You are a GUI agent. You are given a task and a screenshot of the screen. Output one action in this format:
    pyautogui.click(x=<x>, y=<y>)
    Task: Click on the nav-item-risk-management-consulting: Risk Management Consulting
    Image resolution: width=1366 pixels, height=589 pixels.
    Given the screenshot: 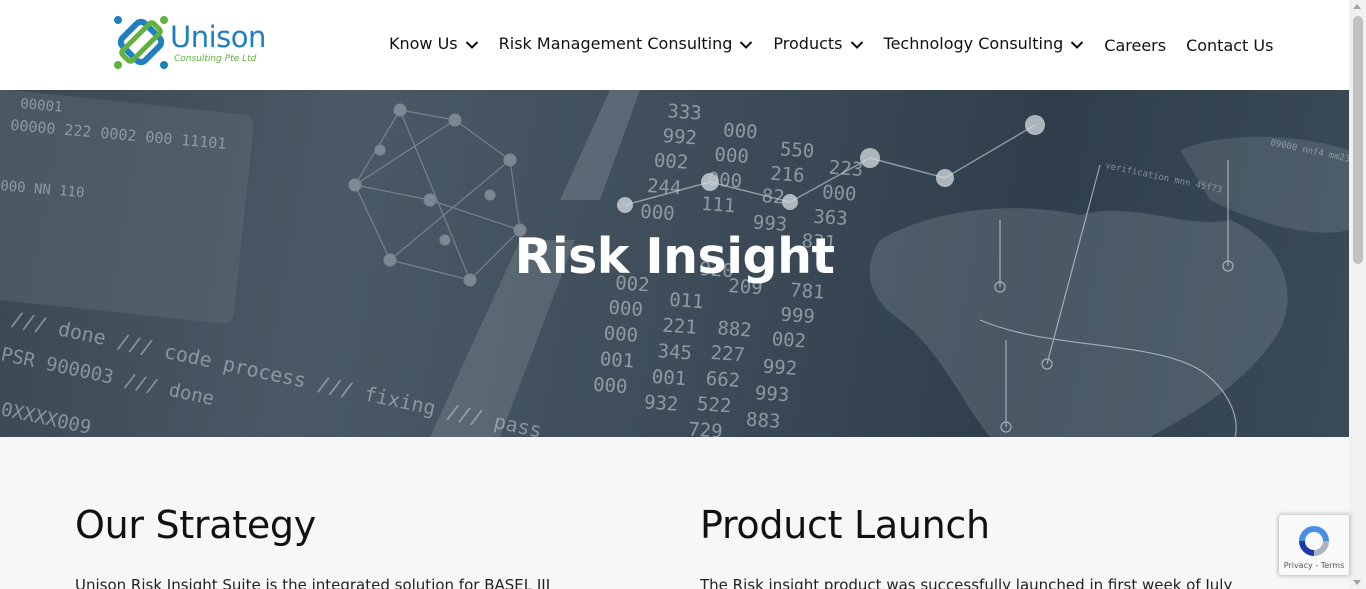 What is the action you would take?
    pyautogui.click(x=626, y=43)
    